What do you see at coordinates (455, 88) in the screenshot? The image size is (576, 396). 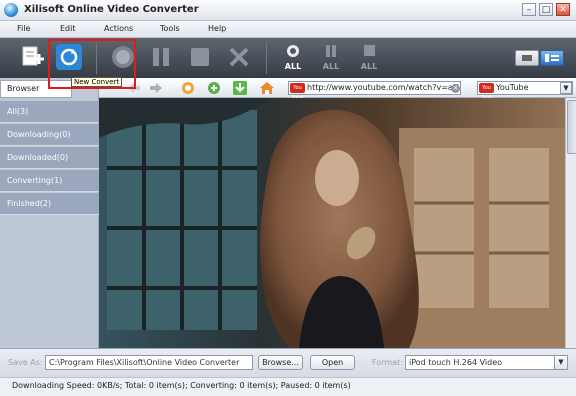 I see `clear-url-icon: ×` at bounding box center [455, 88].